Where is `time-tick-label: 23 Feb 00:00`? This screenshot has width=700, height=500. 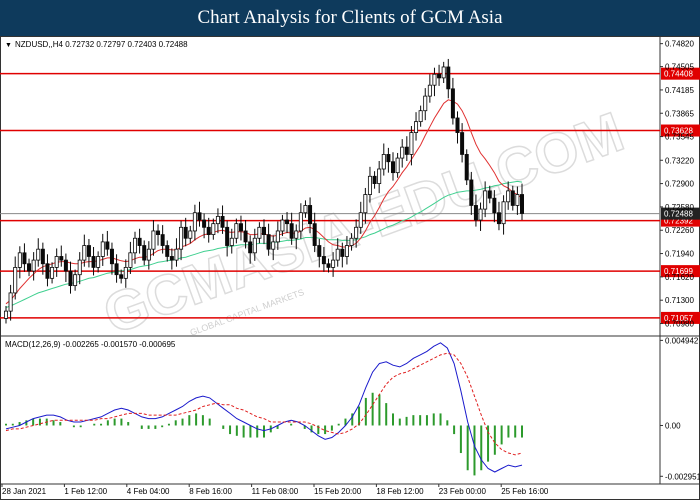 time-tick-label: 23 Feb 00:00 is located at coordinates (463, 491).